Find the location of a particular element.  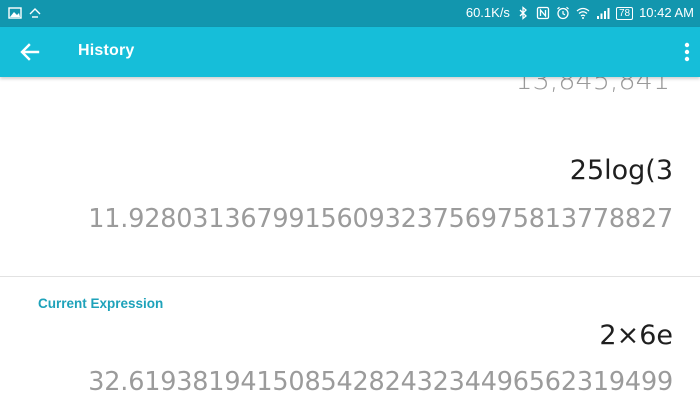

page-title: History is located at coordinates (106, 50).